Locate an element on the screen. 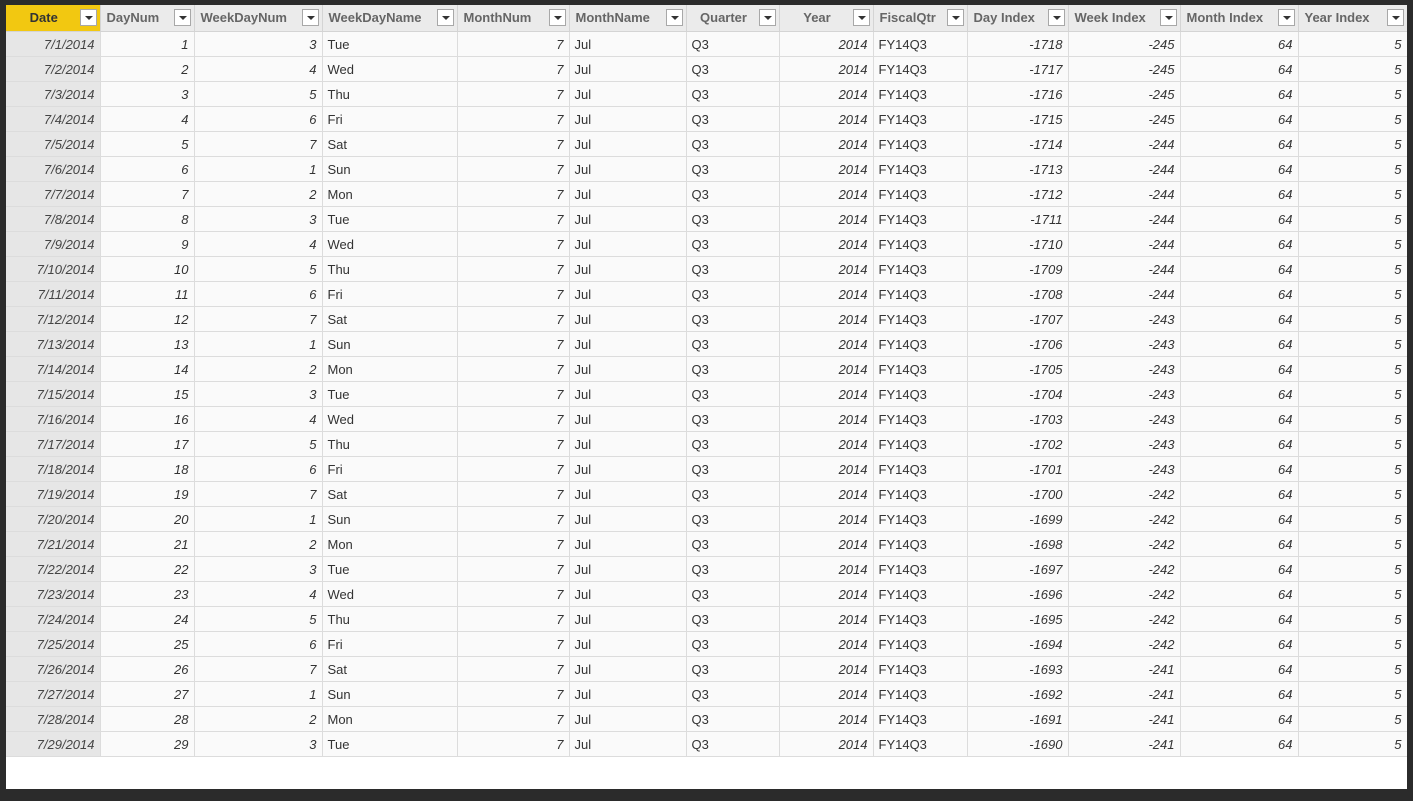 The height and width of the screenshot is (801, 1413). cell-date: 7/25/2014 is located at coordinates (53, 644).